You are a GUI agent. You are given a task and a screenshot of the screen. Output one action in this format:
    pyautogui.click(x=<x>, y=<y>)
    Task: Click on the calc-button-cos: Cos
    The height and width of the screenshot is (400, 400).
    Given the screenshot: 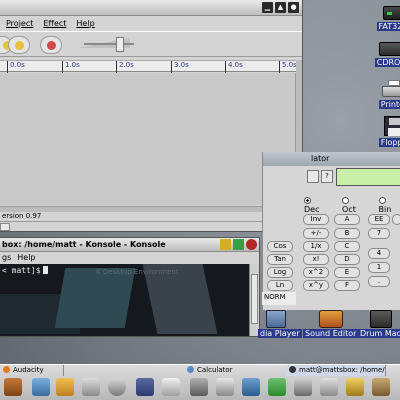 What is the action you would take?
    pyautogui.click(x=280, y=246)
    